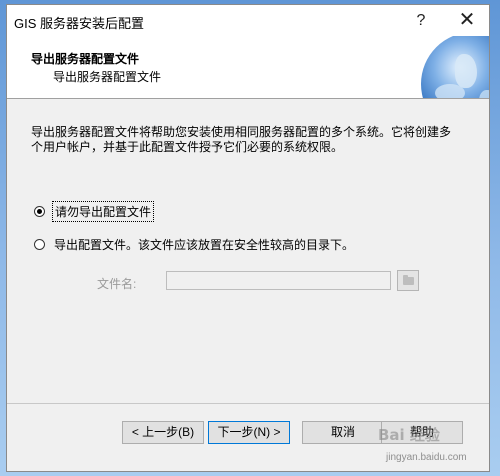 This screenshot has height=476, width=500. I want to click on file-name-input, so click(278, 280).